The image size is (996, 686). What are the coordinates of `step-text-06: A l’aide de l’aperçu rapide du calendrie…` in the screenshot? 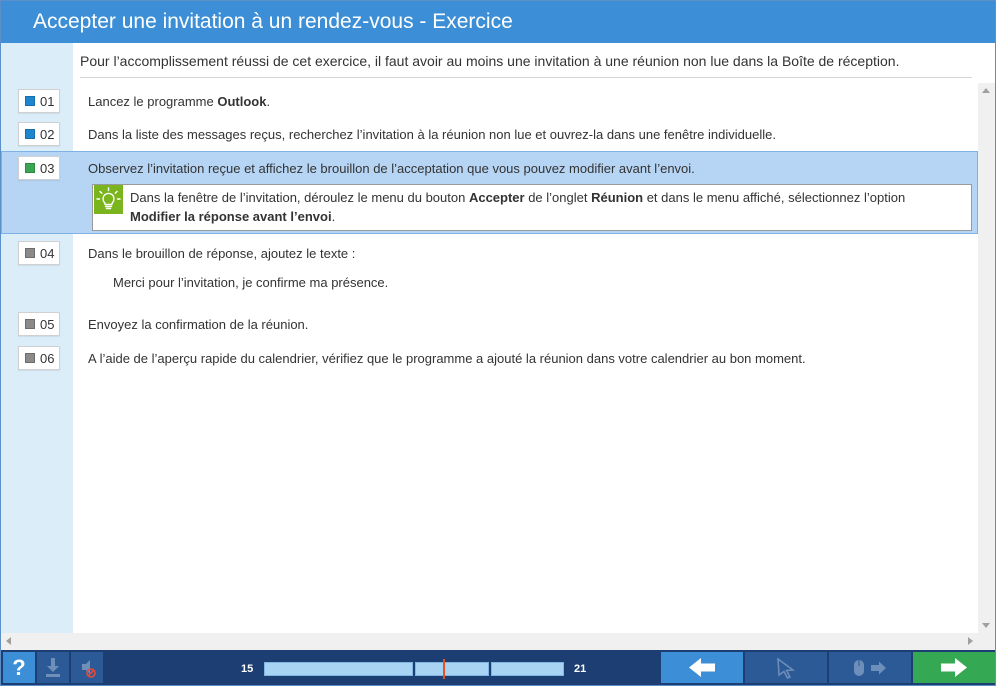 It's located at (447, 358).